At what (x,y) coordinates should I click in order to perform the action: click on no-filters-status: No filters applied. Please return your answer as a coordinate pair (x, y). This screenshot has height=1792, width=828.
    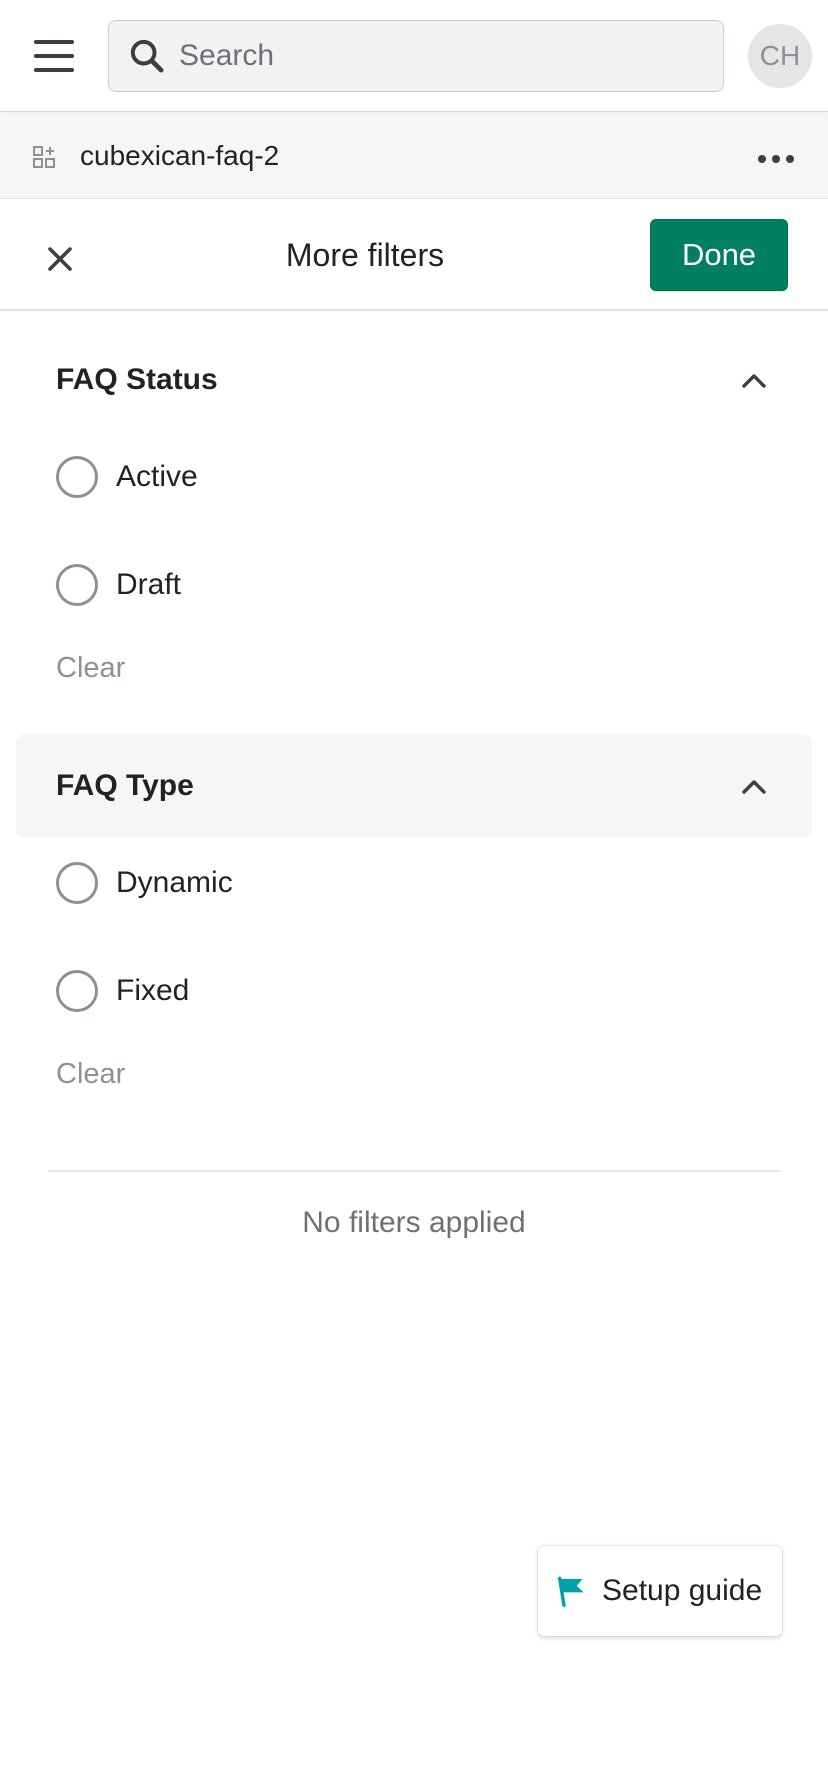
    Looking at the image, I should click on (414, 1222).